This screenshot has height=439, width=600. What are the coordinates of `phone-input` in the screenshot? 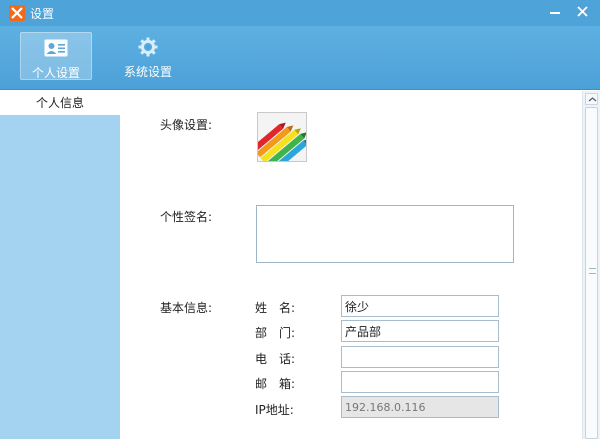 It's located at (420, 357).